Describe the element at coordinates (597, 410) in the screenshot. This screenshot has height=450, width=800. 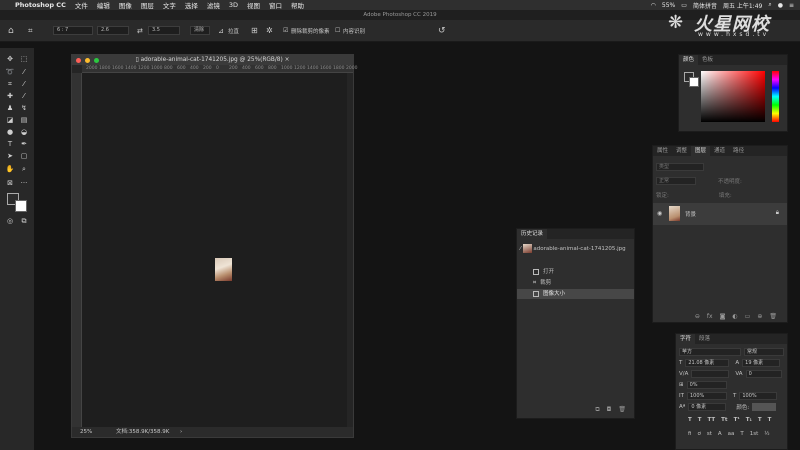
I see `new-doc-from-state-icon: ⧉` at that location.